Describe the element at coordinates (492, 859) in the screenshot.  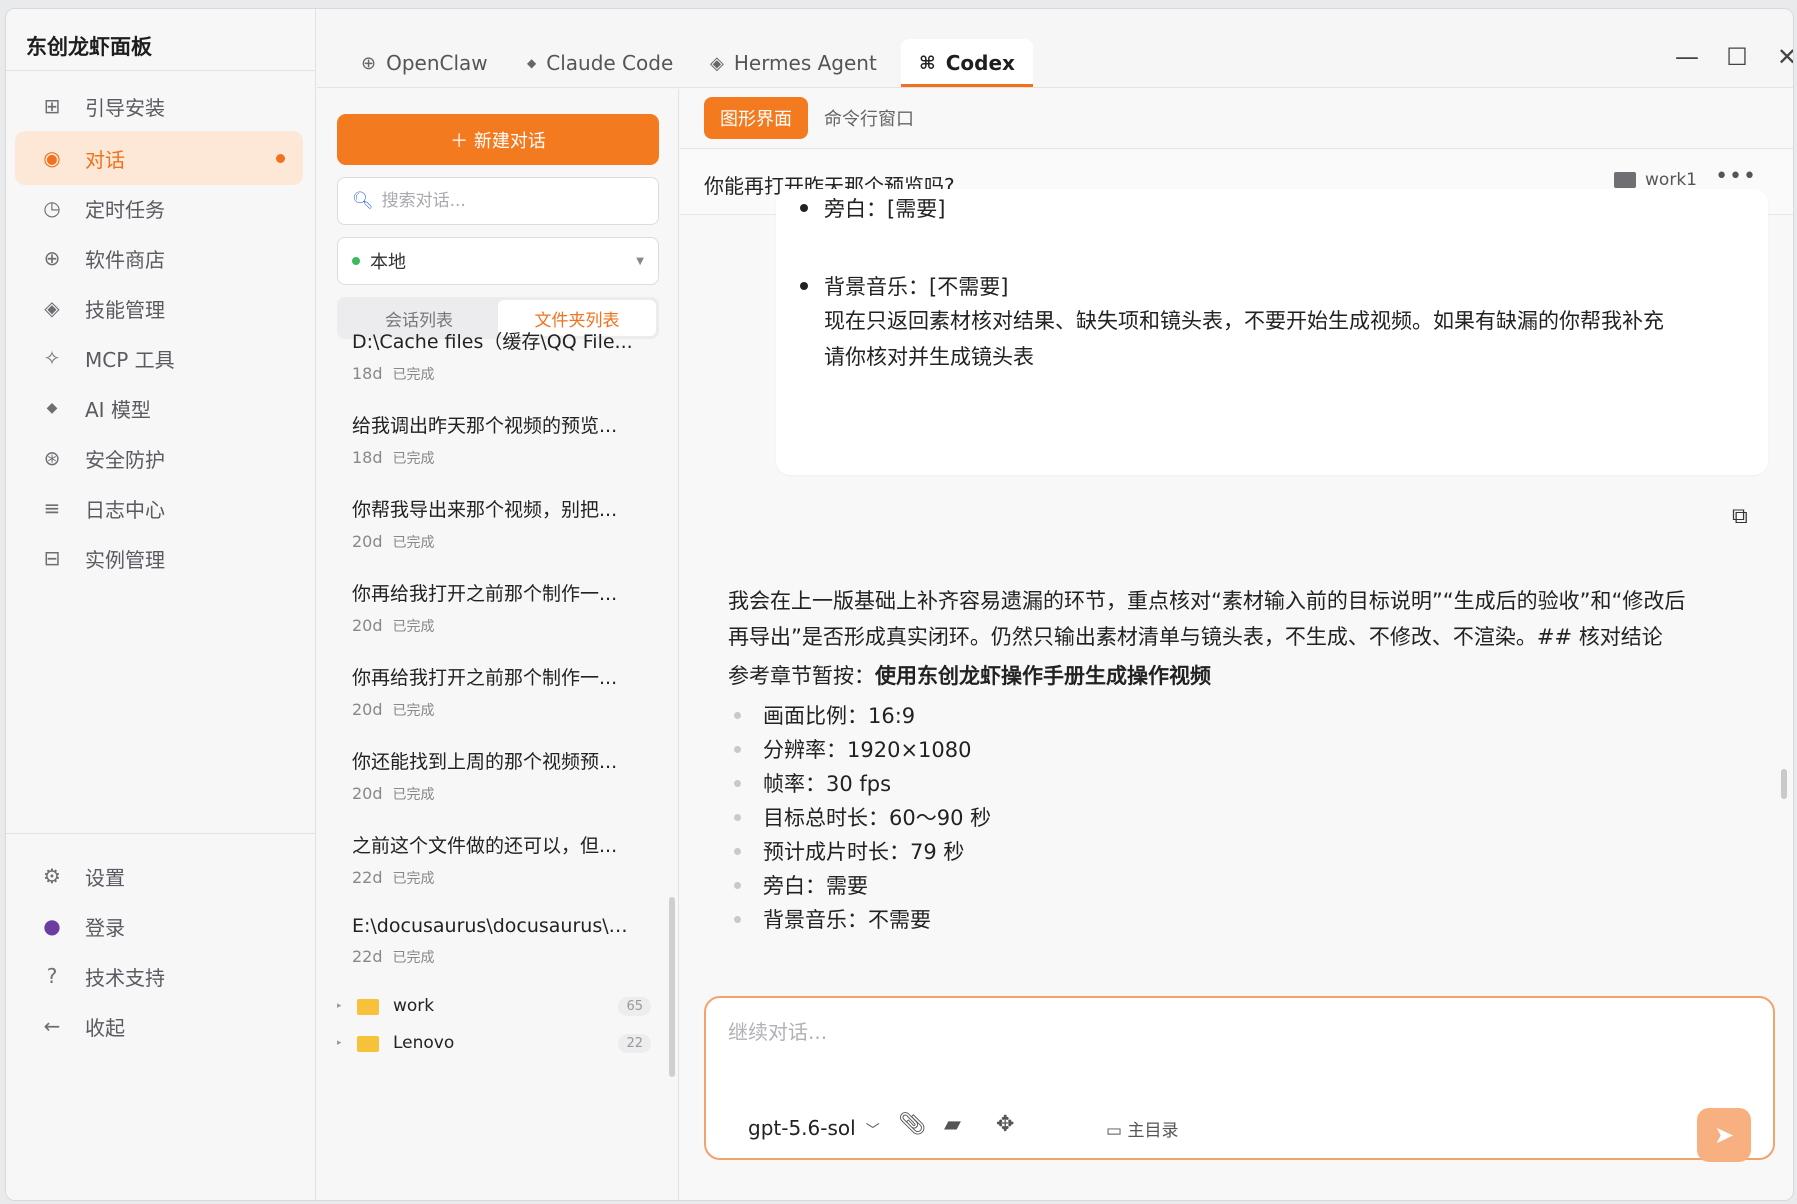
I see `conversation-item: 之前这个文件做的还可以，但... 22d 已完成` at that location.